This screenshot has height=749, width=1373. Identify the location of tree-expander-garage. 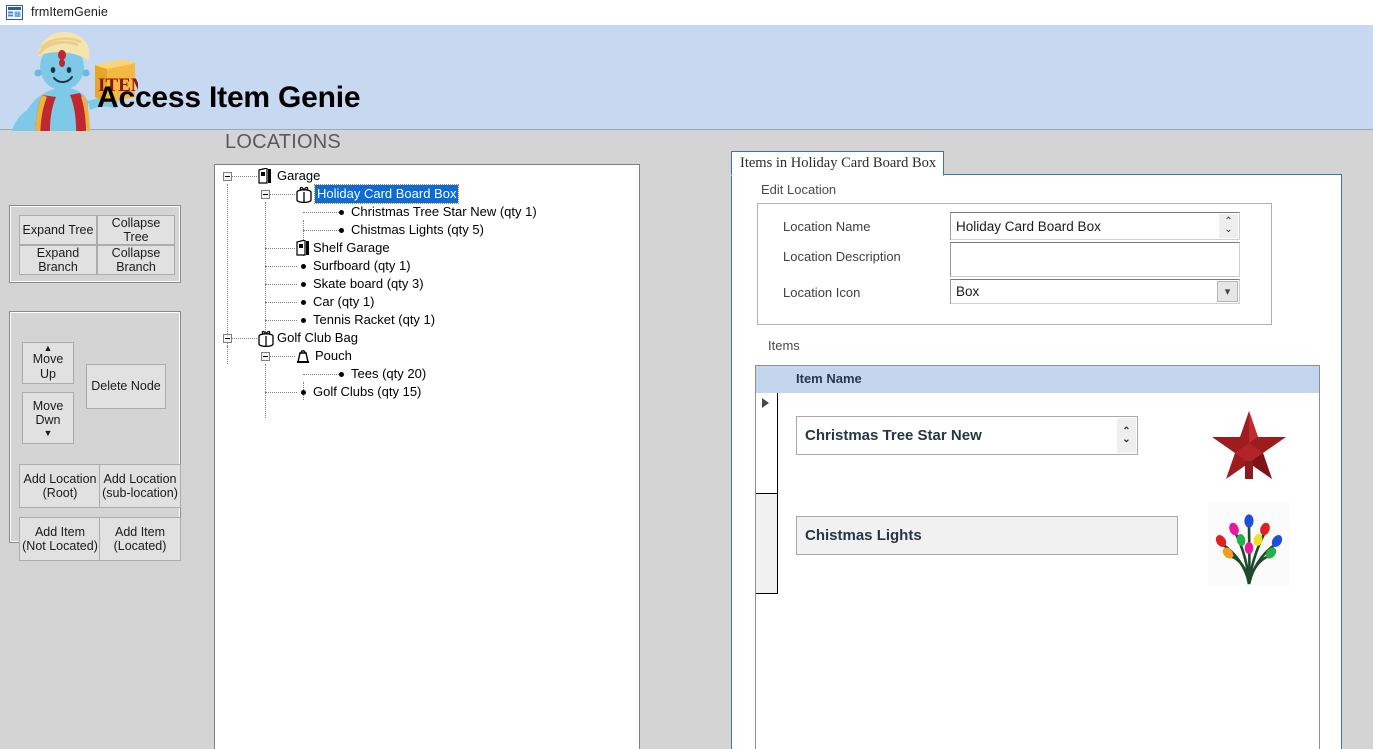
(227, 176).